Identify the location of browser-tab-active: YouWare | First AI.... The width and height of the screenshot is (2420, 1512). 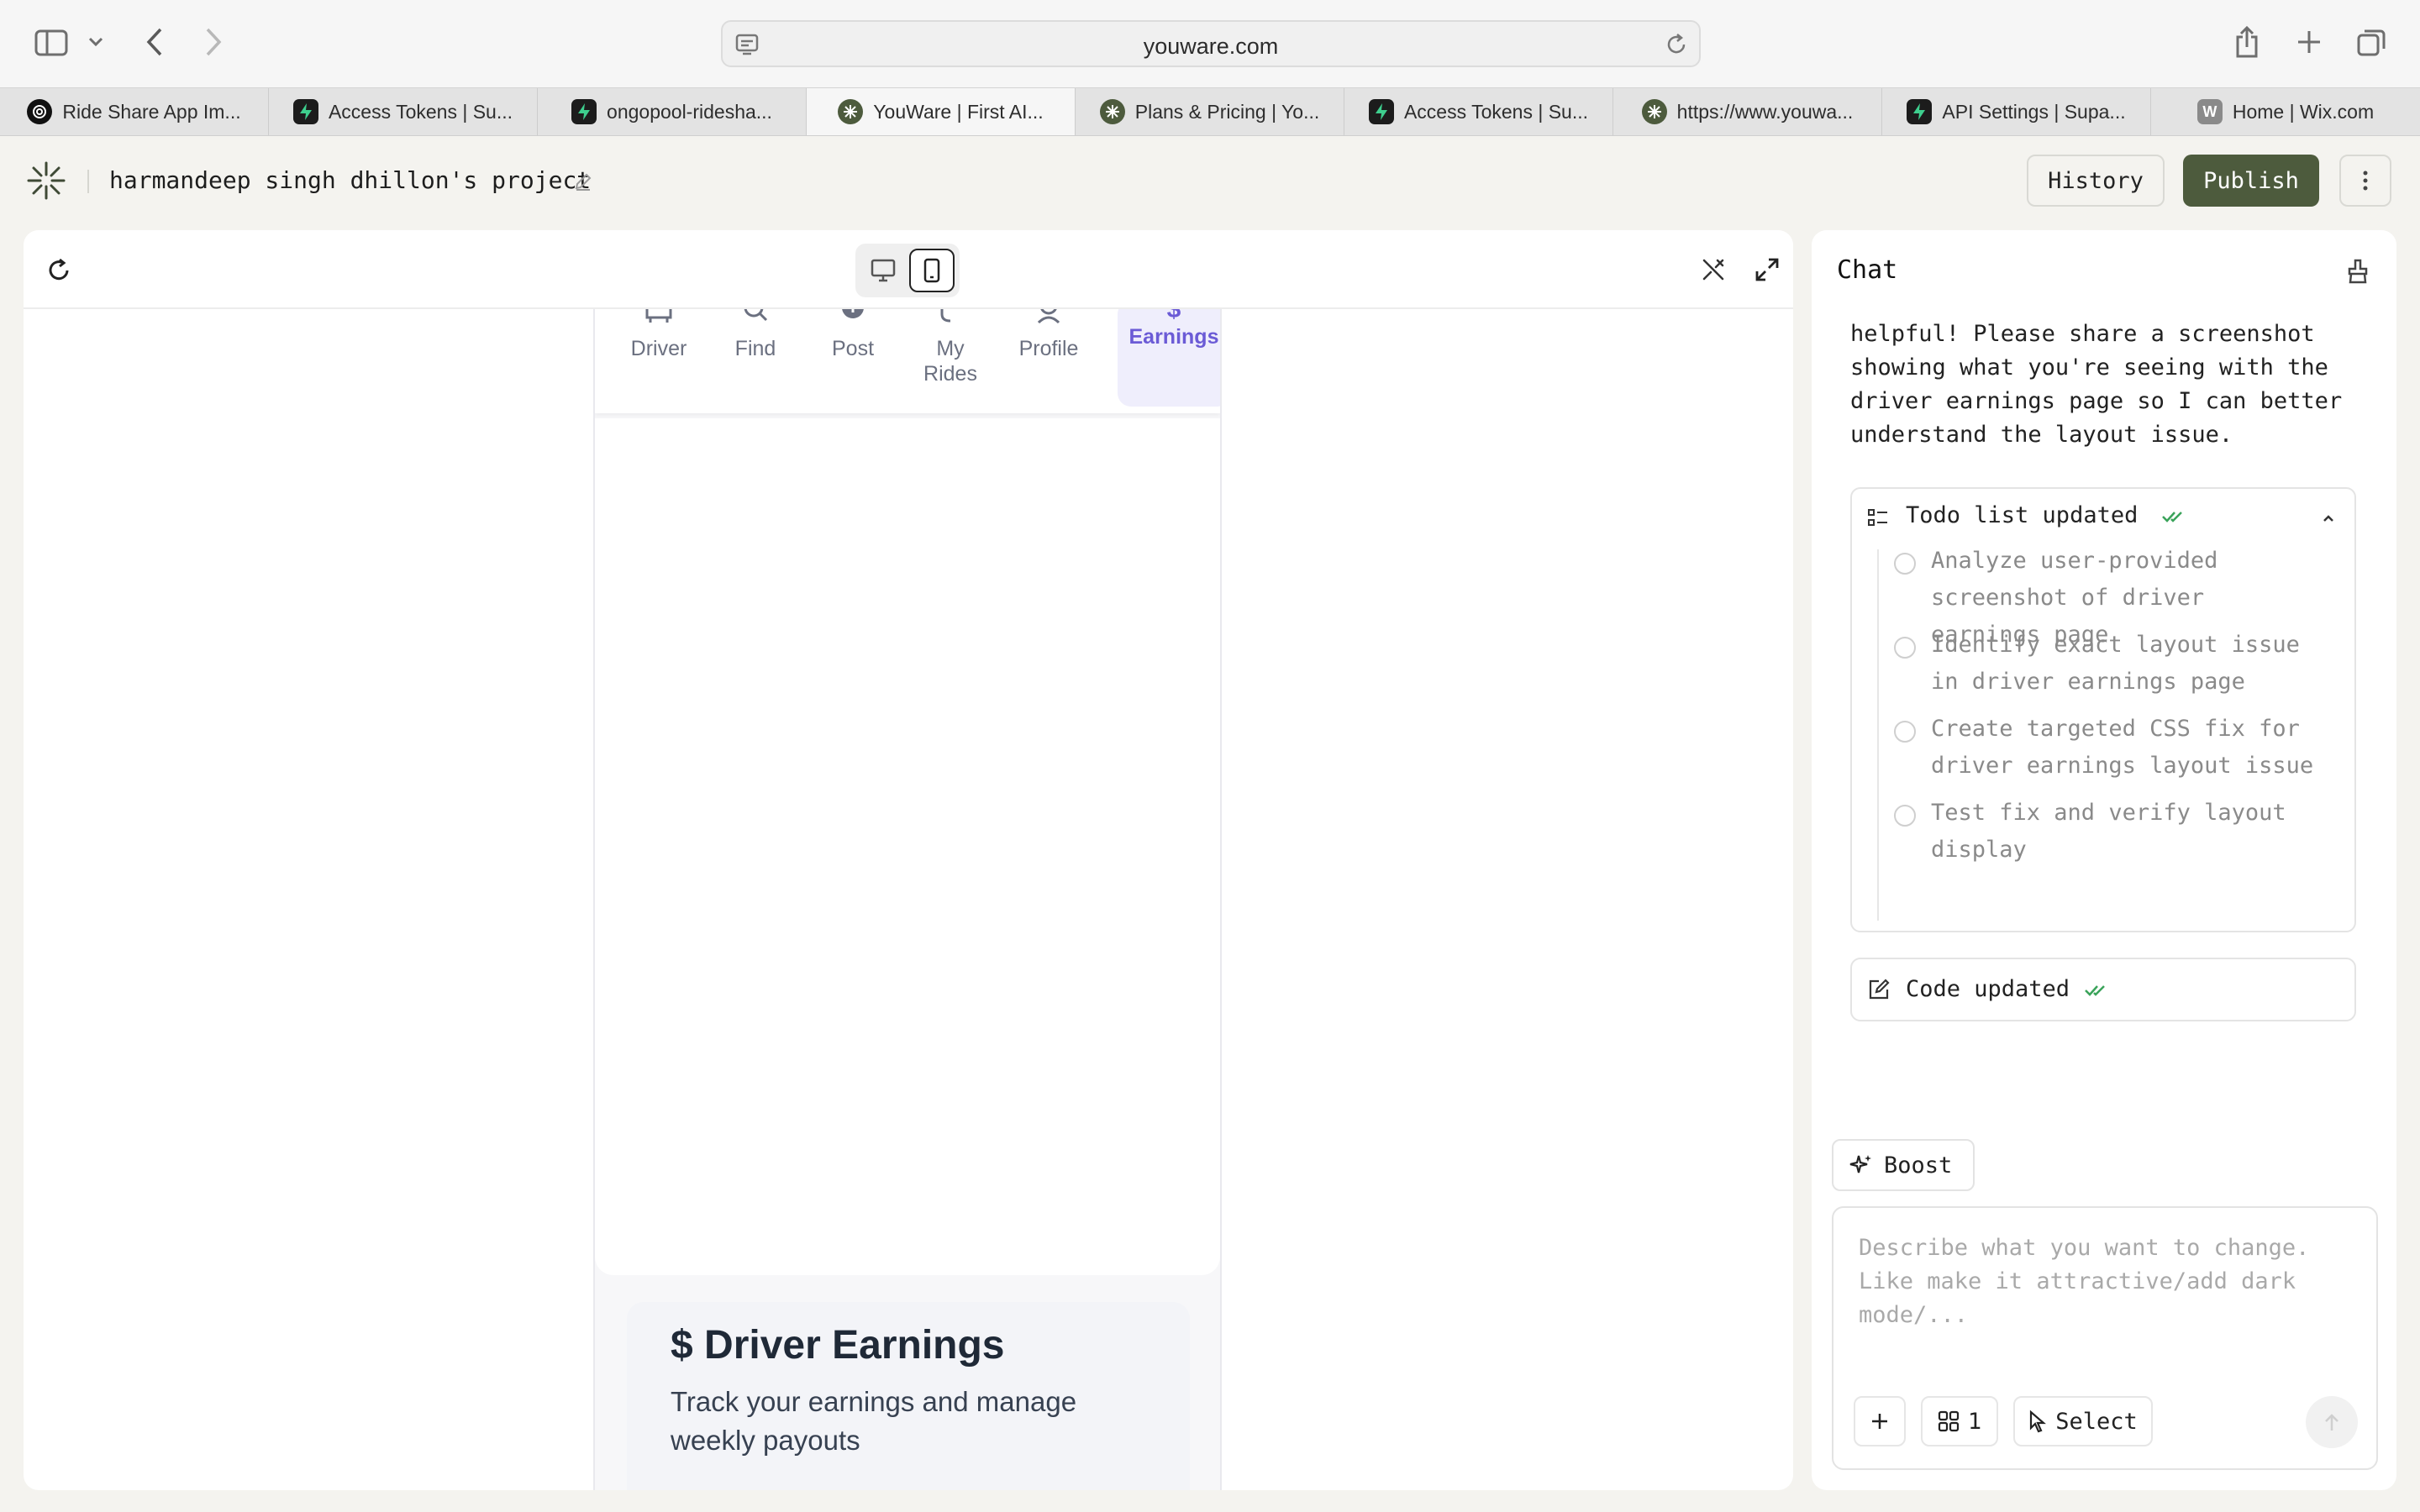
(941, 111).